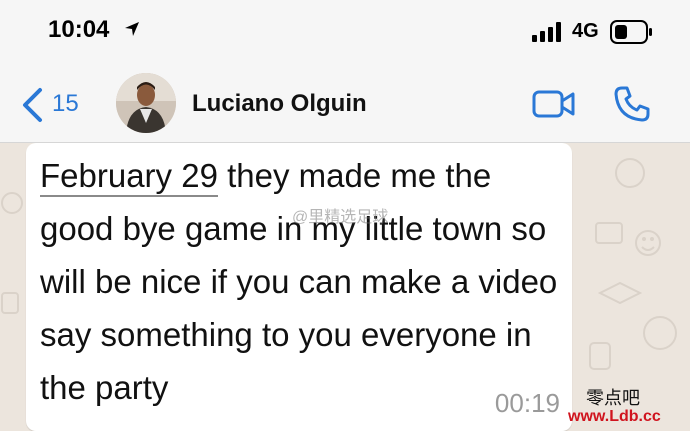 The height and width of the screenshot is (431, 690). What do you see at coordinates (527, 403) in the screenshot?
I see `message-timestamp: 00:19` at bounding box center [527, 403].